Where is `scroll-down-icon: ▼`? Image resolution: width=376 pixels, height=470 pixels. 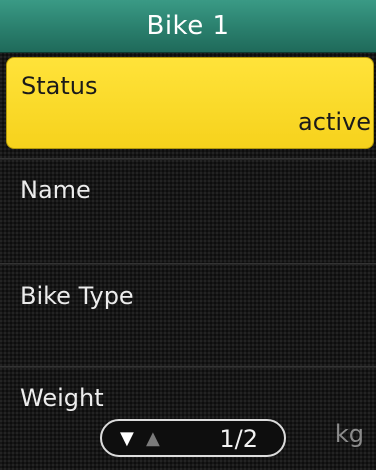
scroll-down-icon: ▼ is located at coordinates (127, 438).